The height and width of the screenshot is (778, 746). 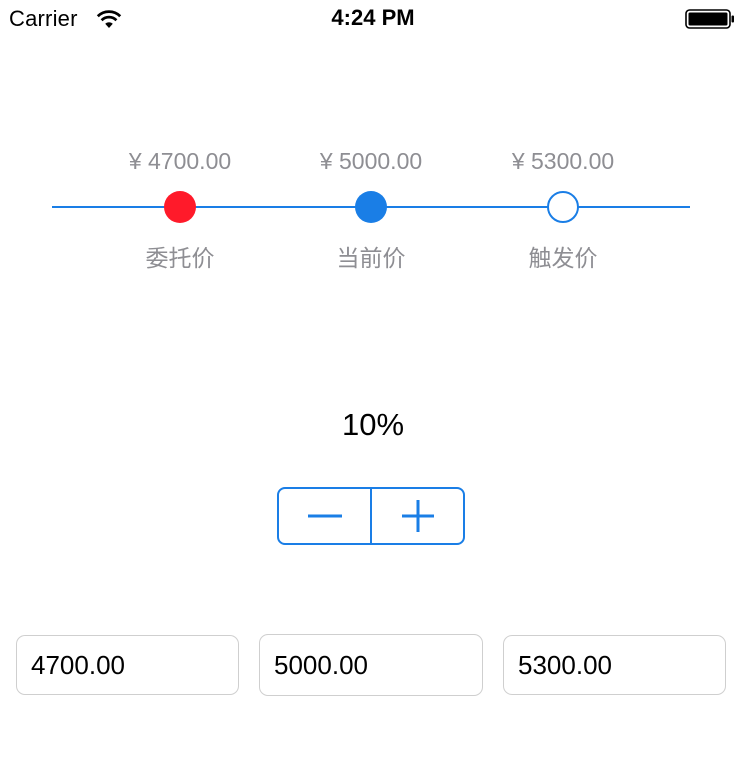 What do you see at coordinates (563, 207) in the screenshot?
I see `trigger-price-marker` at bounding box center [563, 207].